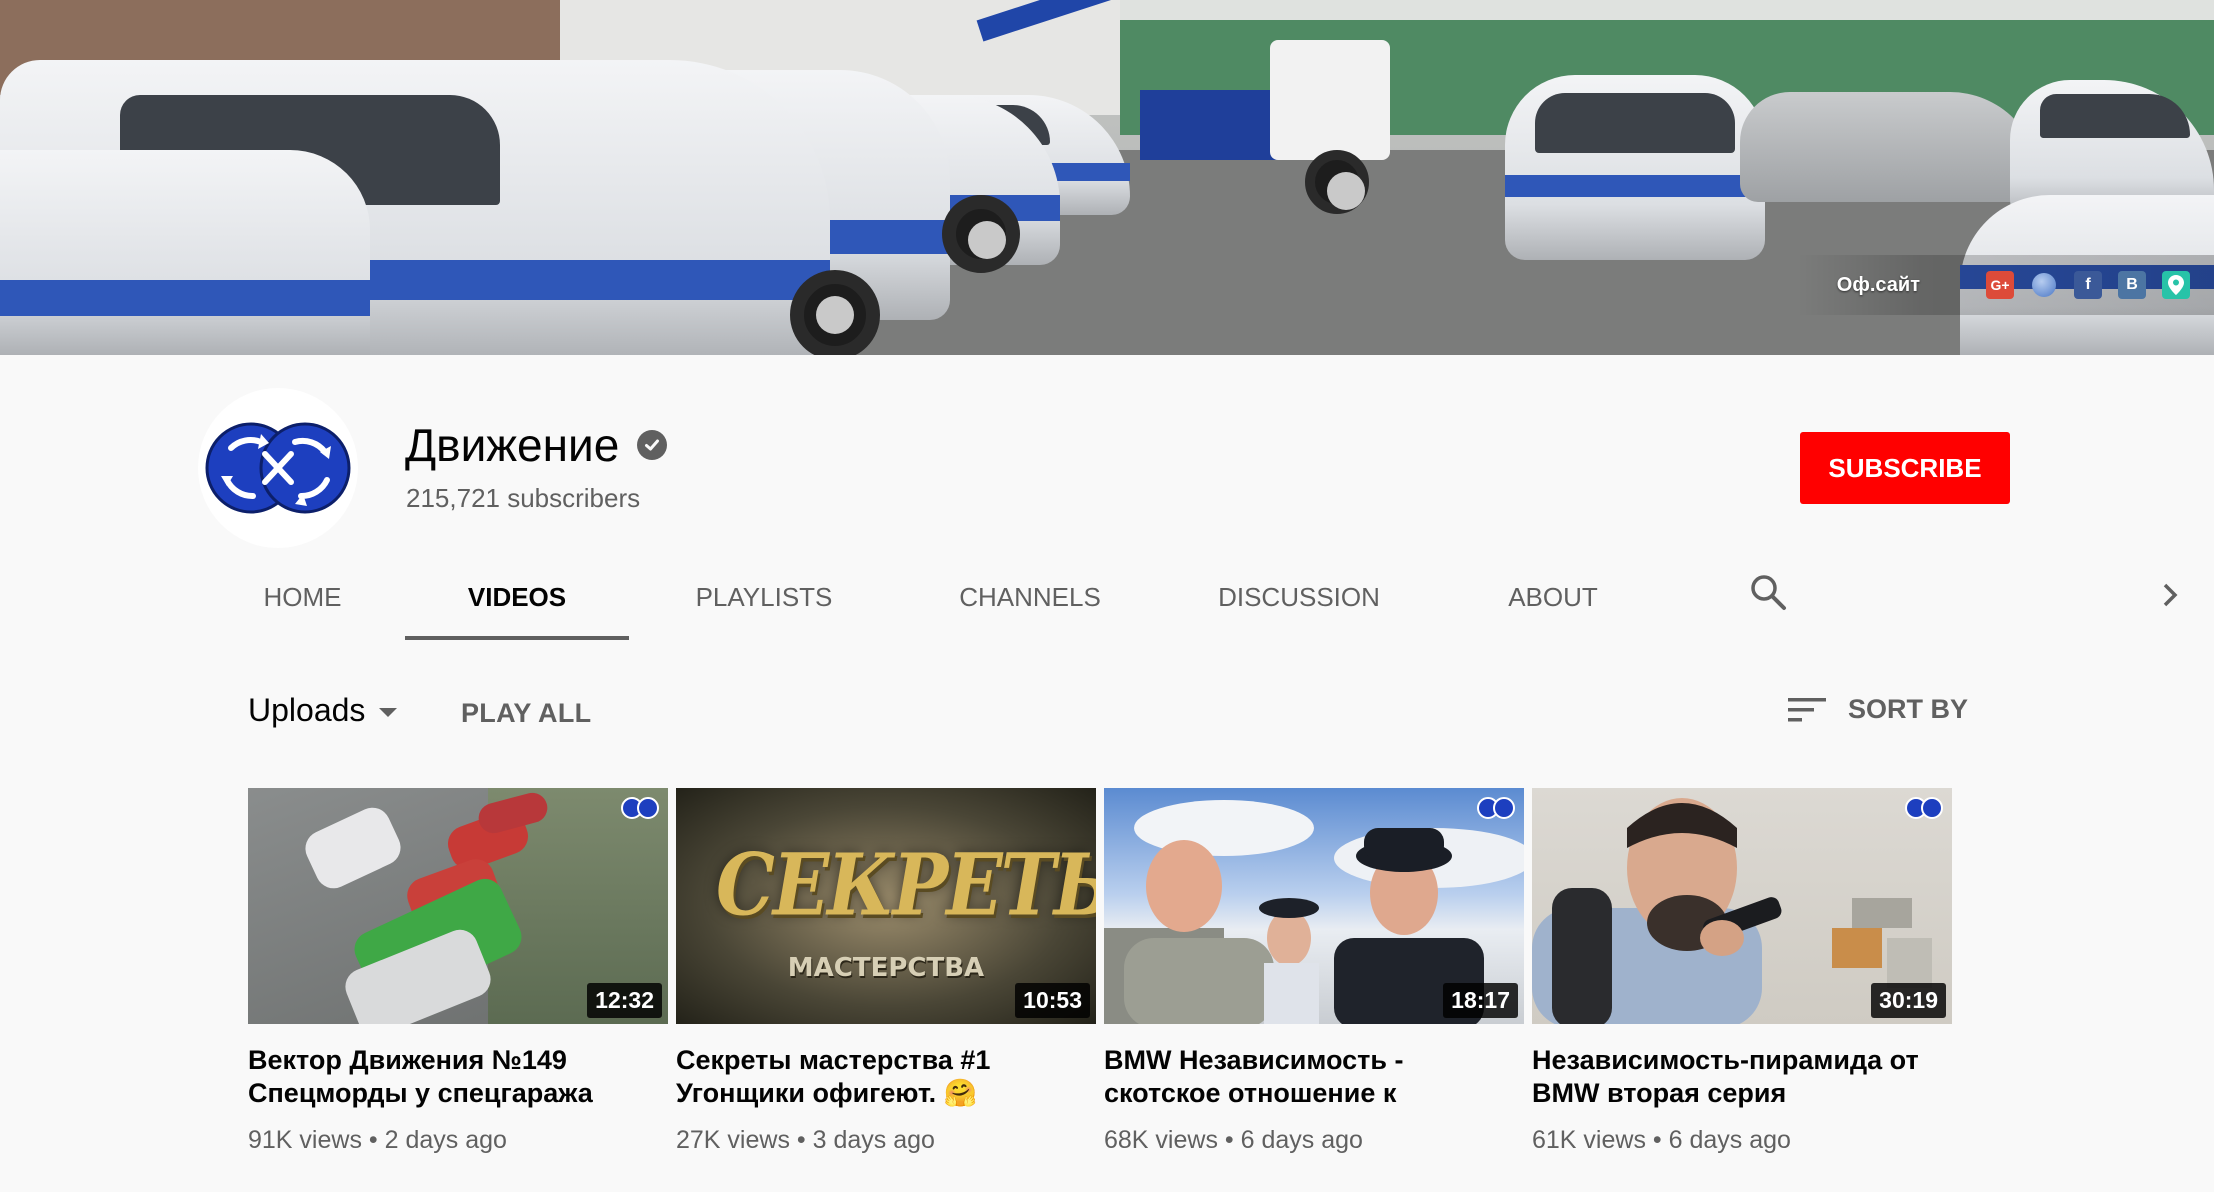 The width and height of the screenshot is (2214, 1192). What do you see at coordinates (1890, 147) in the screenshot?
I see `banner-gray-car` at bounding box center [1890, 147].